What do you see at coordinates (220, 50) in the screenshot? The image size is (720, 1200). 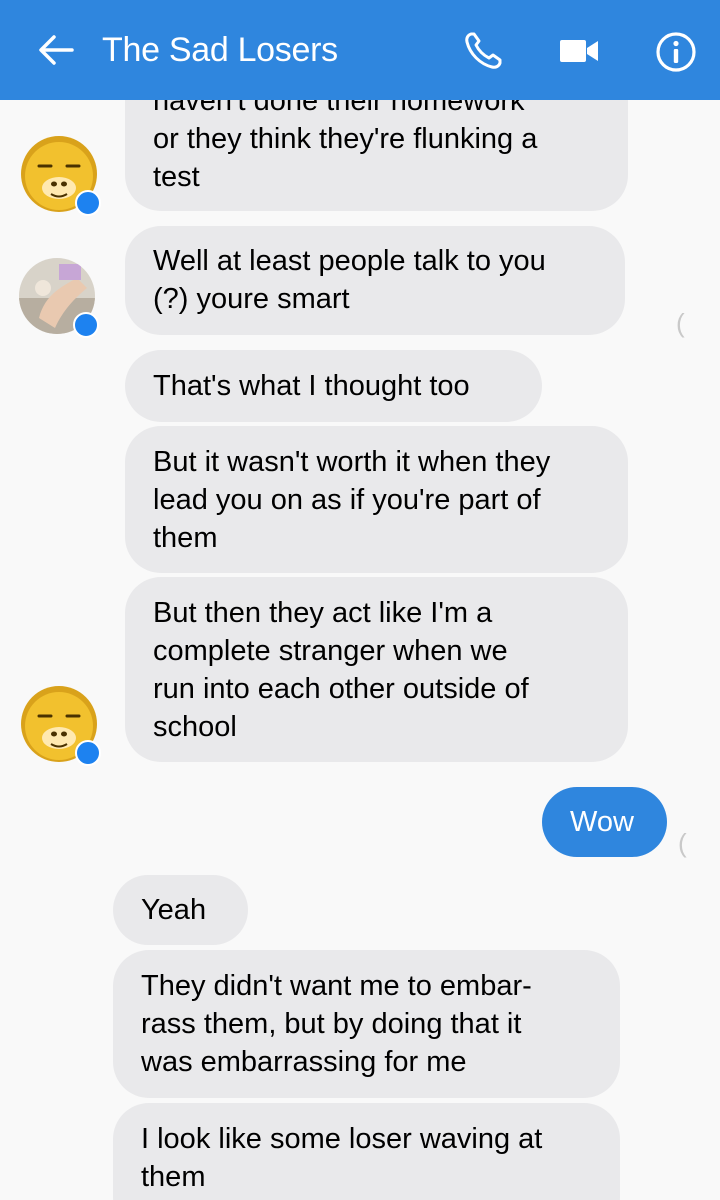 I see `conversation-title: The Sad Losers` at bounding box center [220, 50].